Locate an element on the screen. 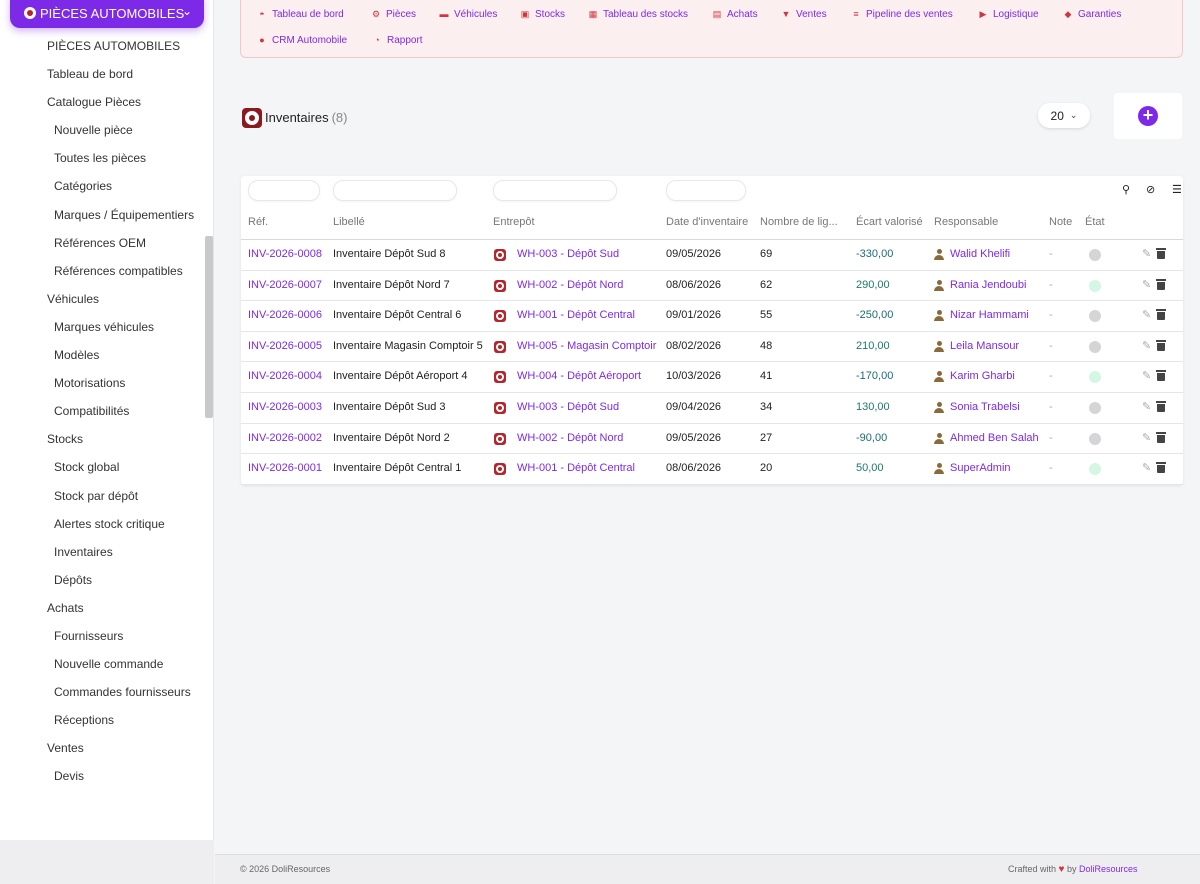 This screenshot has width=1200, height=884. sidebar-item: Nouvelle commande is located at coordinates (102, 665).